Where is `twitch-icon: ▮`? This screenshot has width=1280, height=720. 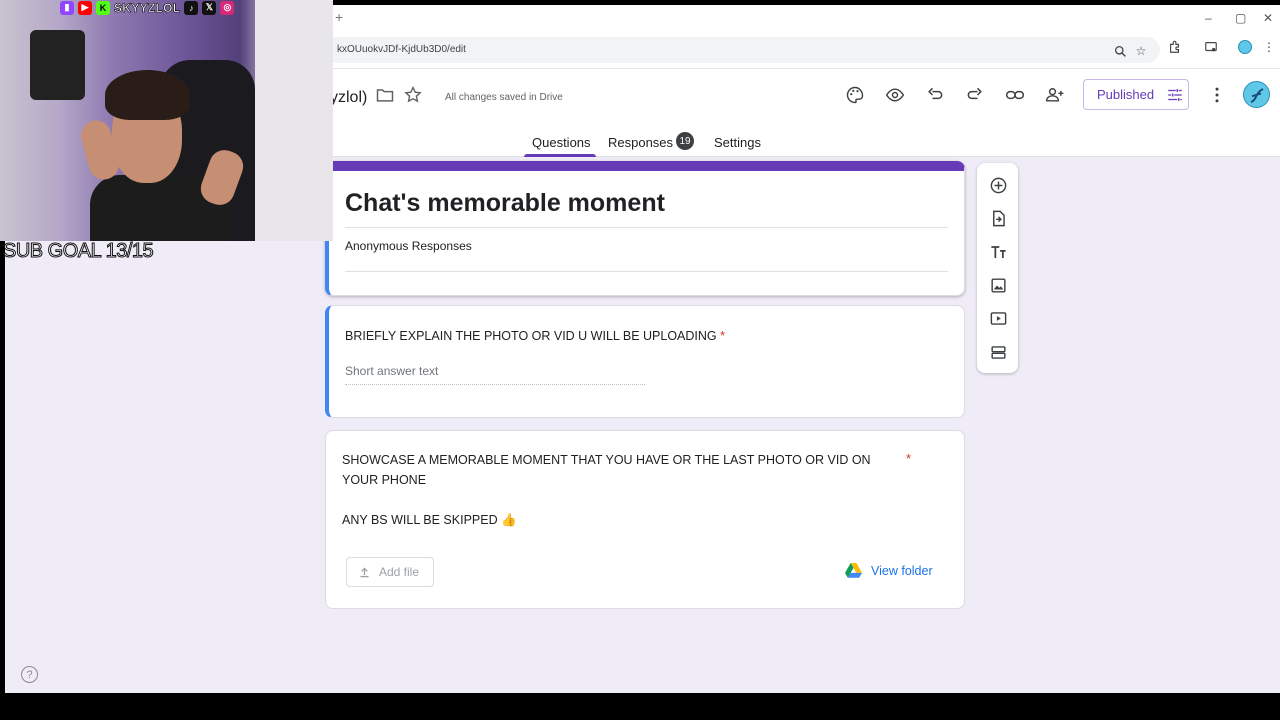 twitch-icon: ▮ is located at coordinates (67, 7).